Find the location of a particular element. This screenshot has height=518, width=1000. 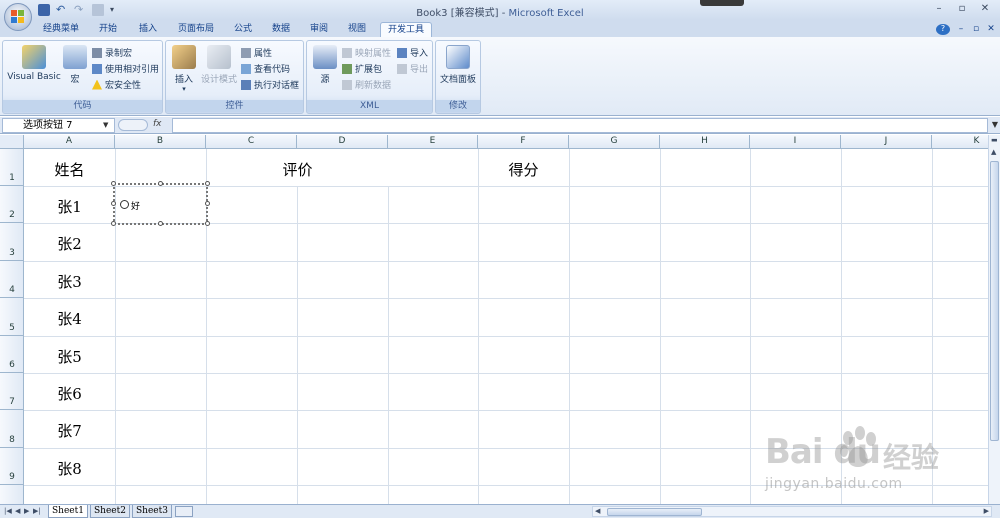

tab-home: 开始 is located at coordinates (108, 29).